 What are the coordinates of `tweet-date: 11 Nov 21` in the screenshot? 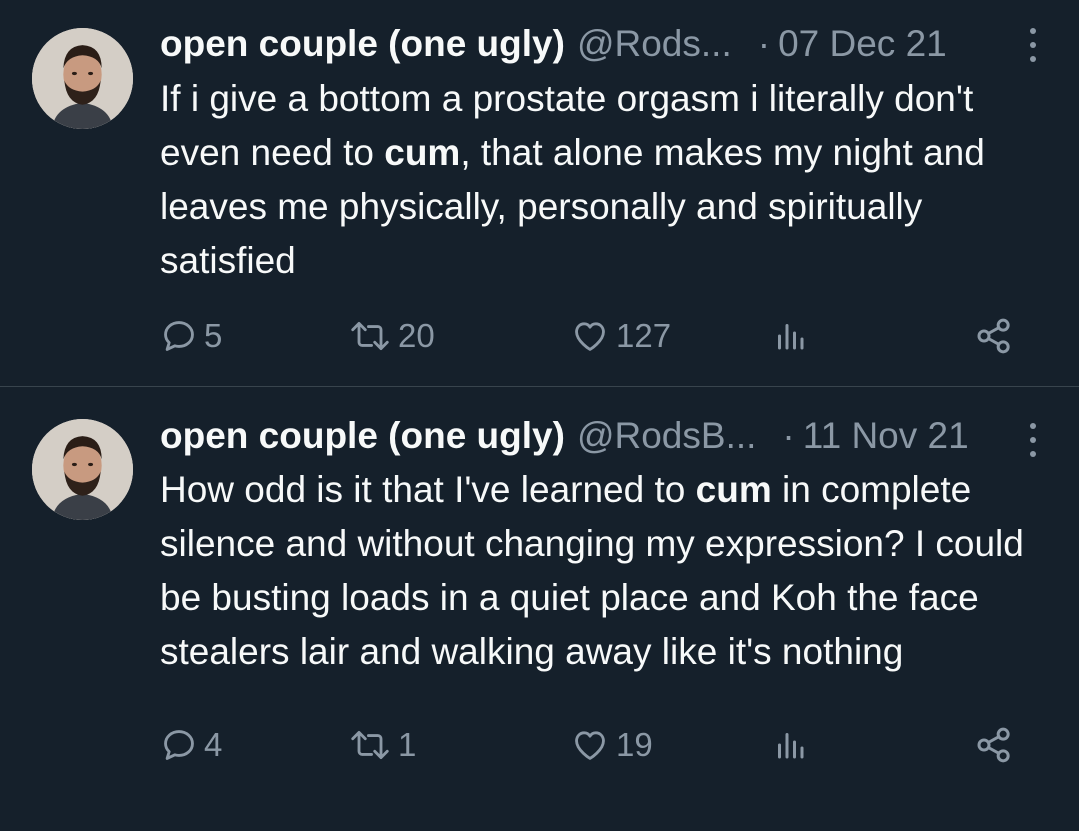 It's located at (886, 436).